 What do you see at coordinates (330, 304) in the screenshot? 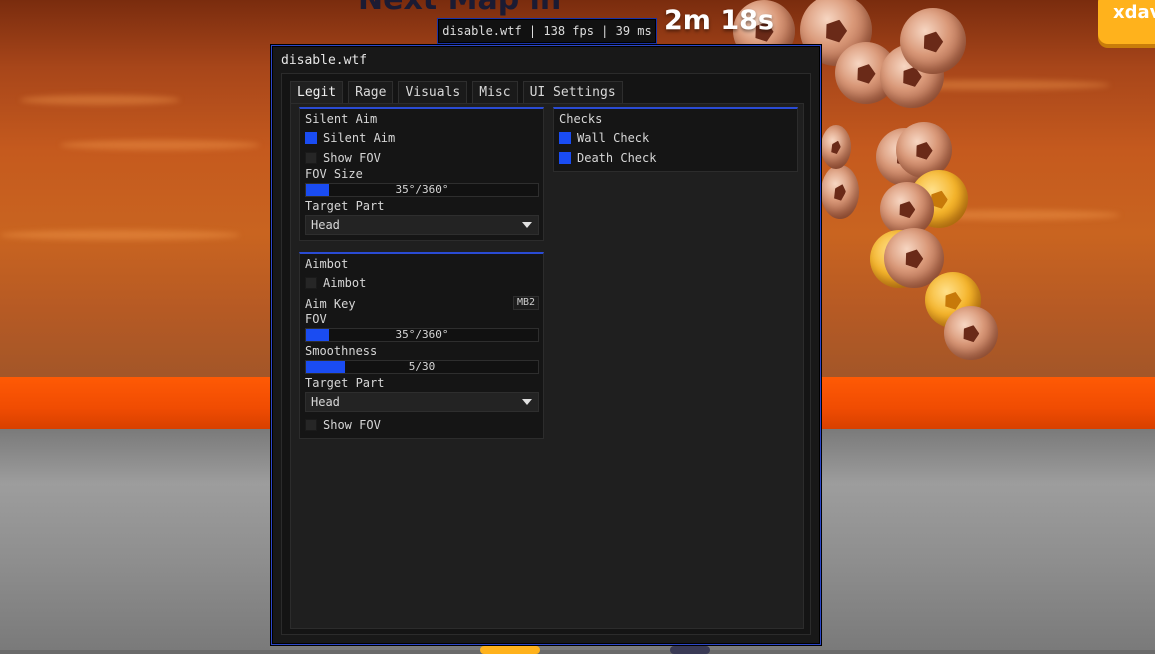
I see `aim-key-label: Aim Key` at bounding box center [330, 304].